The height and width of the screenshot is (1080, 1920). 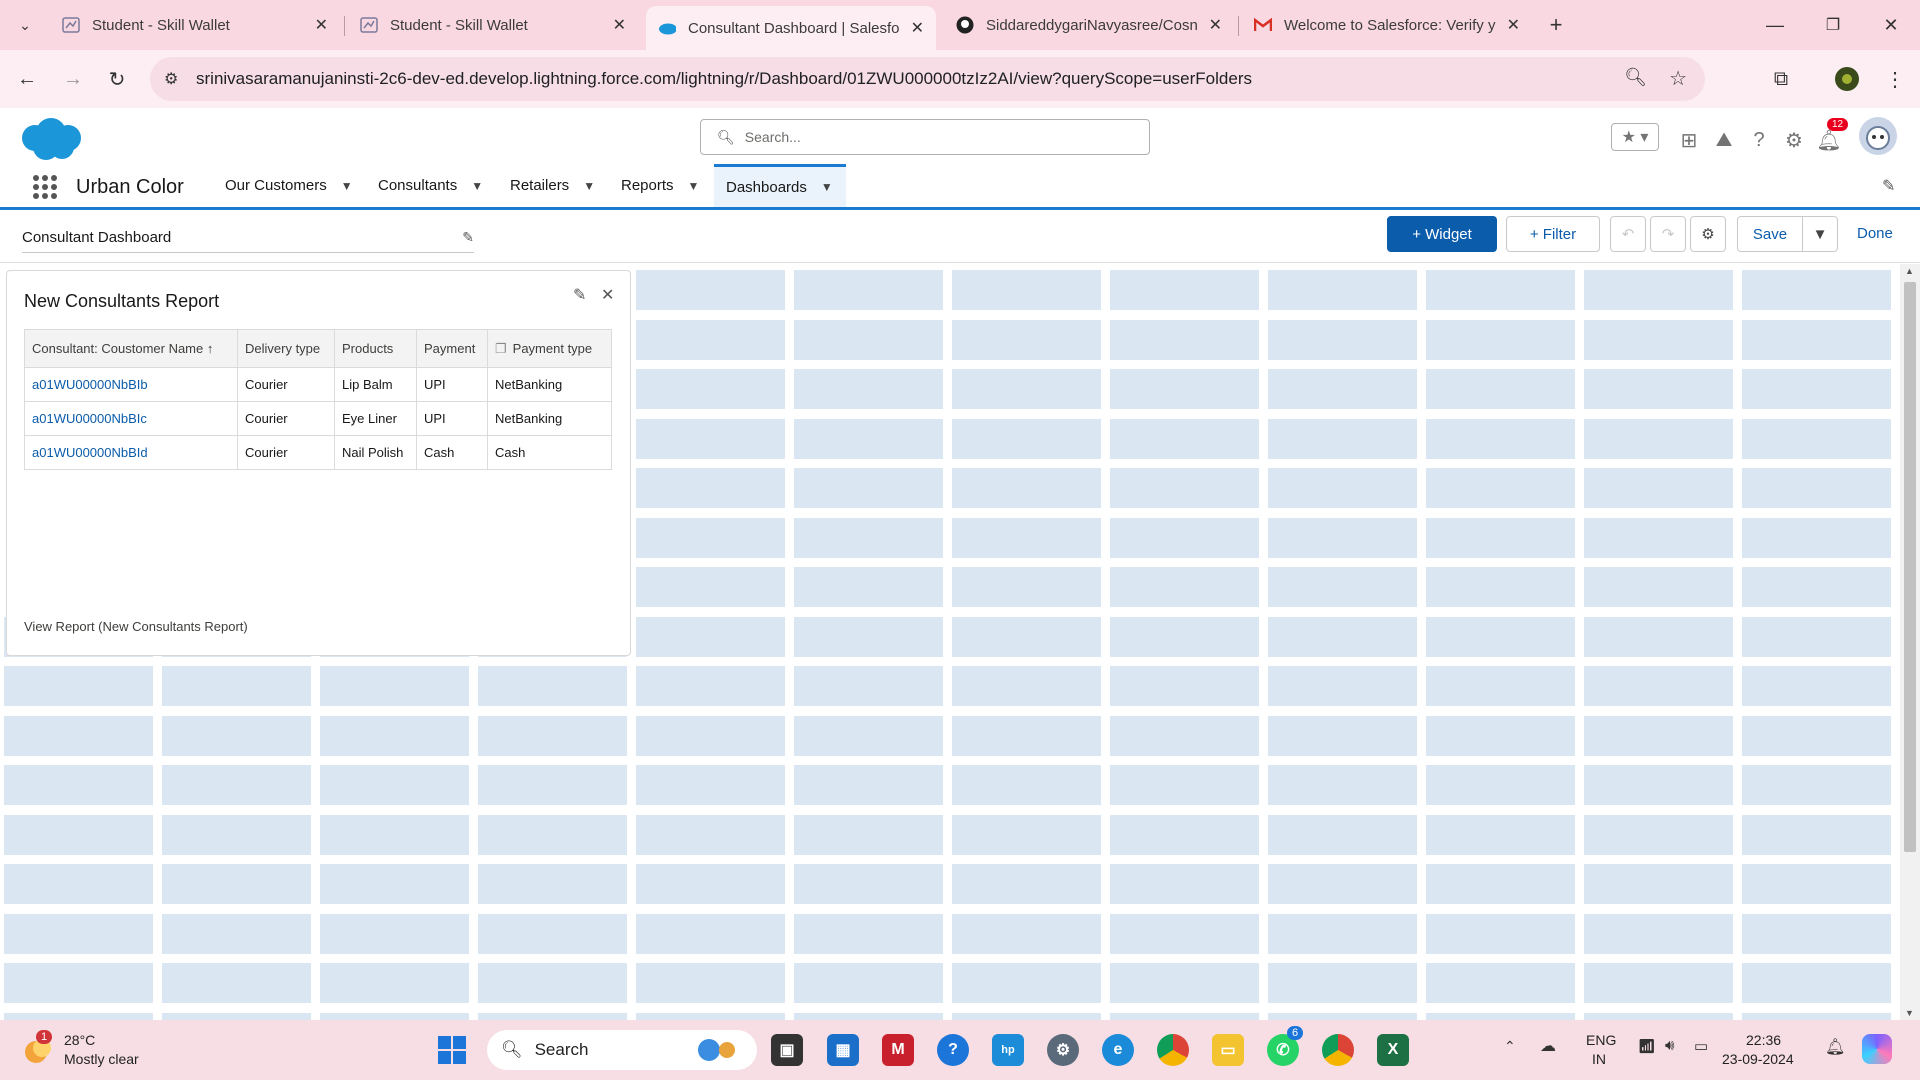 What do you see at coordinates (27, 79) in the screenshot?
I see `back-icon: ←` at bounding box center [27, 79].